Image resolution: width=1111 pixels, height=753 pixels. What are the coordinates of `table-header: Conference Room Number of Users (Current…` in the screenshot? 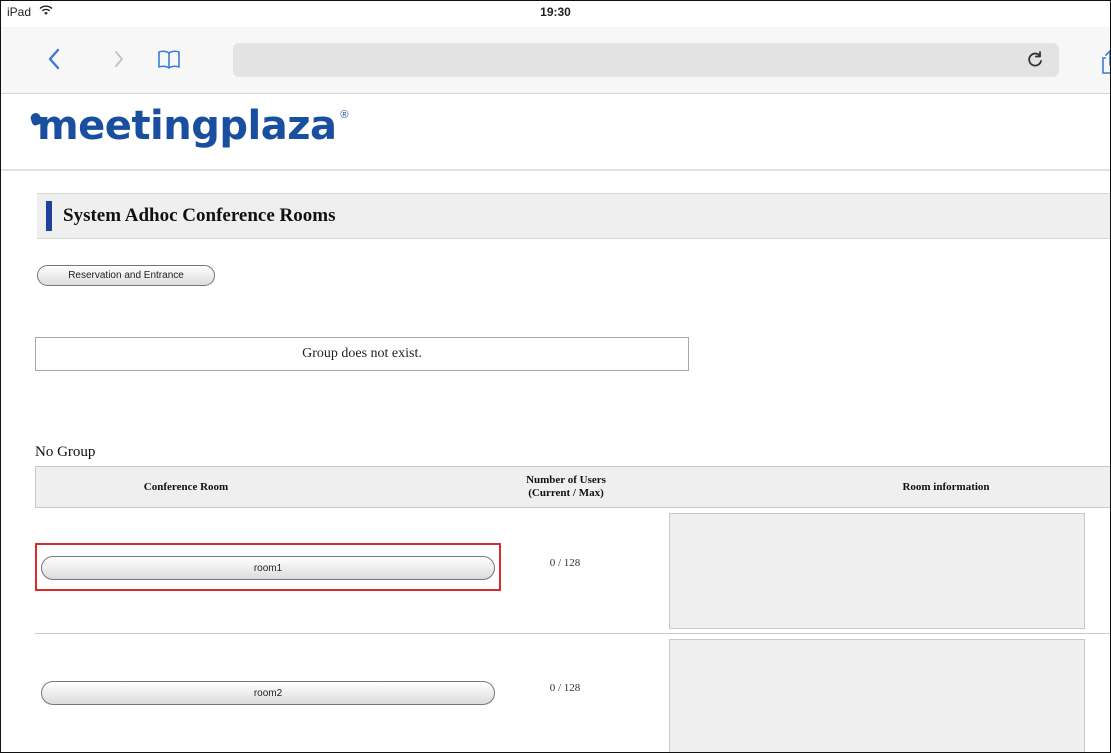 It's located at (572, 487).